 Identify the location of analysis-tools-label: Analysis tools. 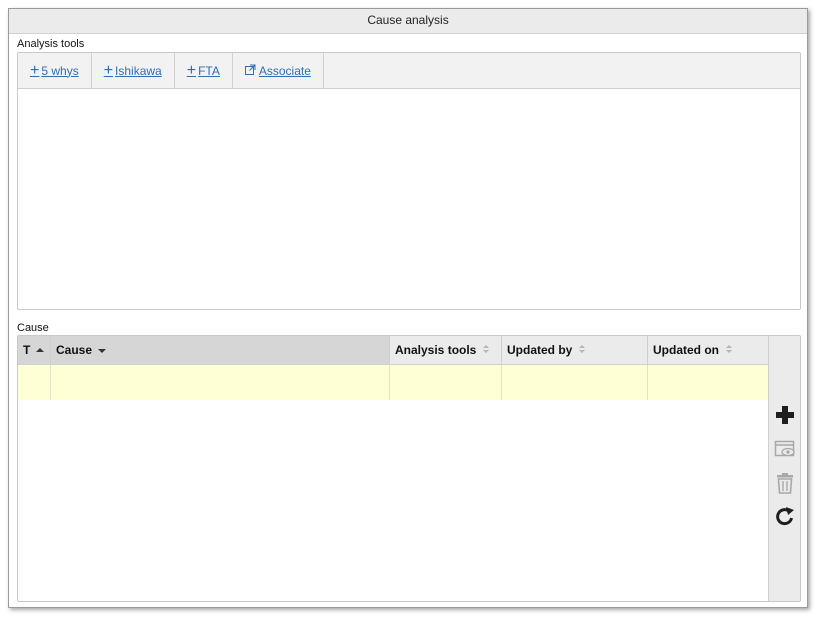
(51, 44).